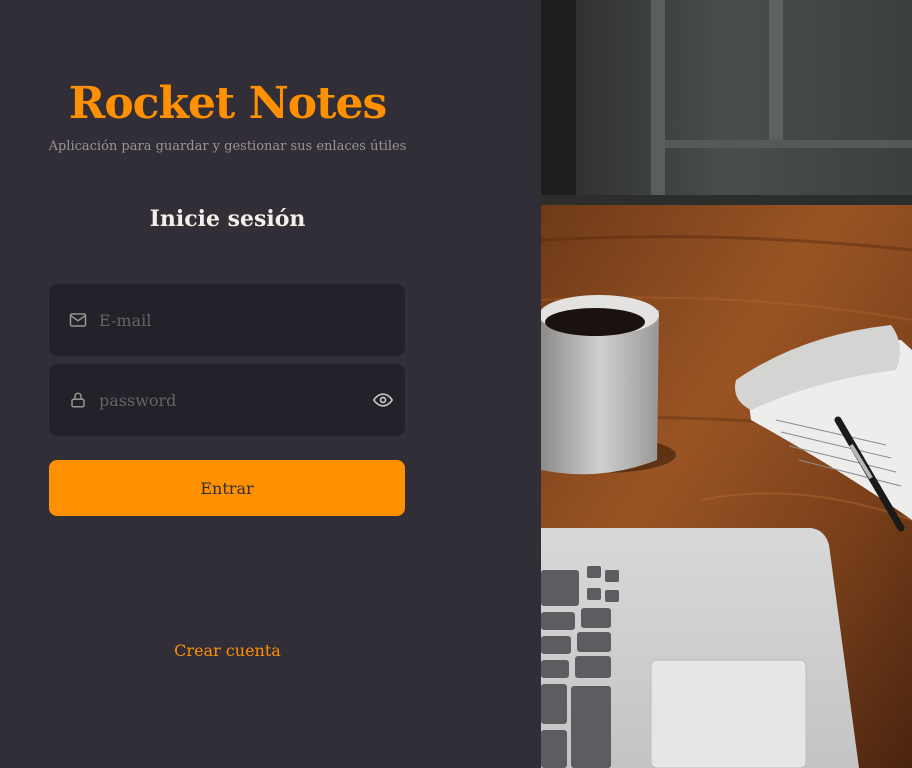  Describe the element at coordinates (234, 320) in the screenshot. I see `email-input` at that location.